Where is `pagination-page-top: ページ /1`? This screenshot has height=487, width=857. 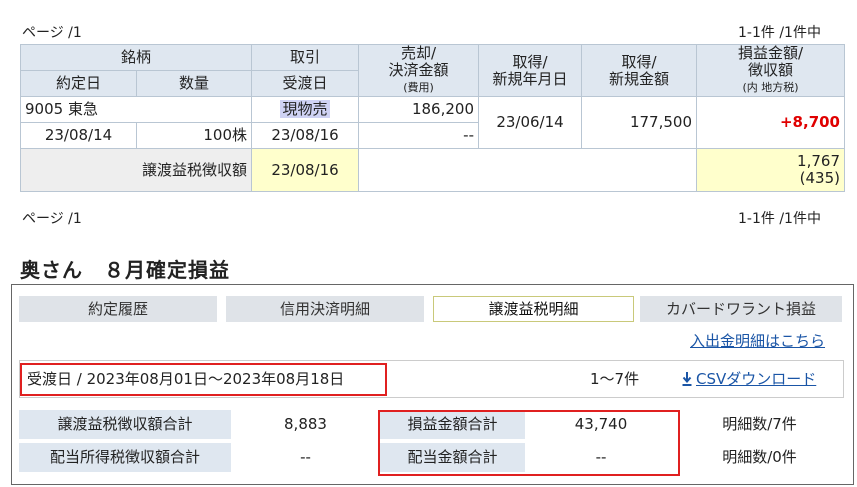
pagination-page-top: ページ /1 is located at coordinates (52, 33).